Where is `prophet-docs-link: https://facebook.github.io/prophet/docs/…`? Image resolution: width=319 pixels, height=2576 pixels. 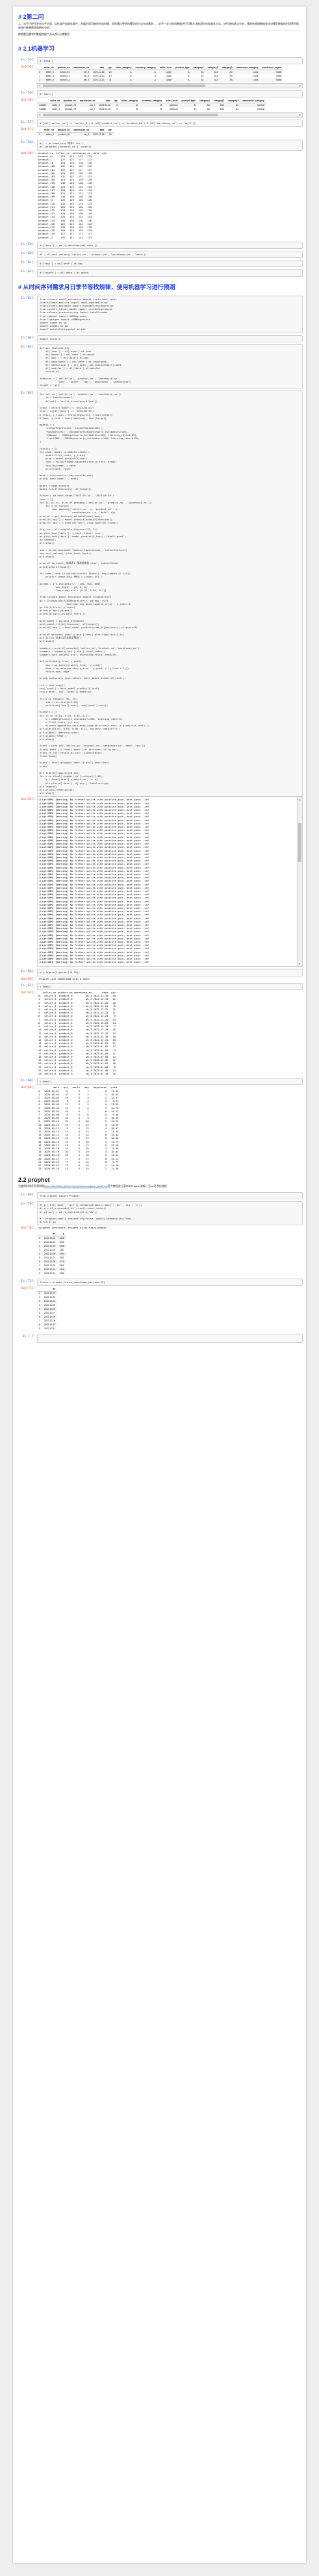
prophet-docs-link: https://facebook.github.io/prophet/docs/… is located at coordinates (76, 1186).